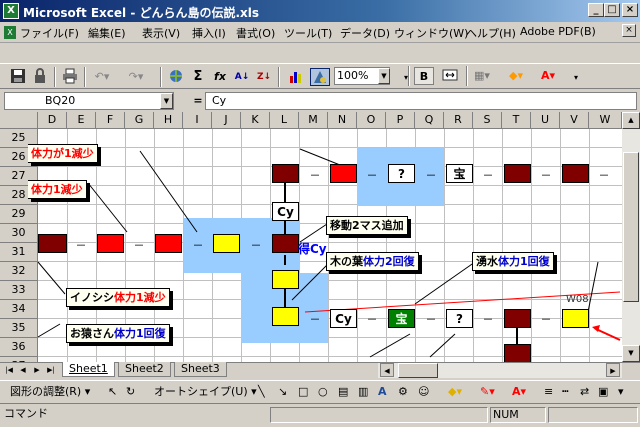 This screenshot has width=640, height=427. What do you see at coordinates (565, 392) in the screenshot?
I see `dash-style-icon: ┅` at bounding box center [565, 392].